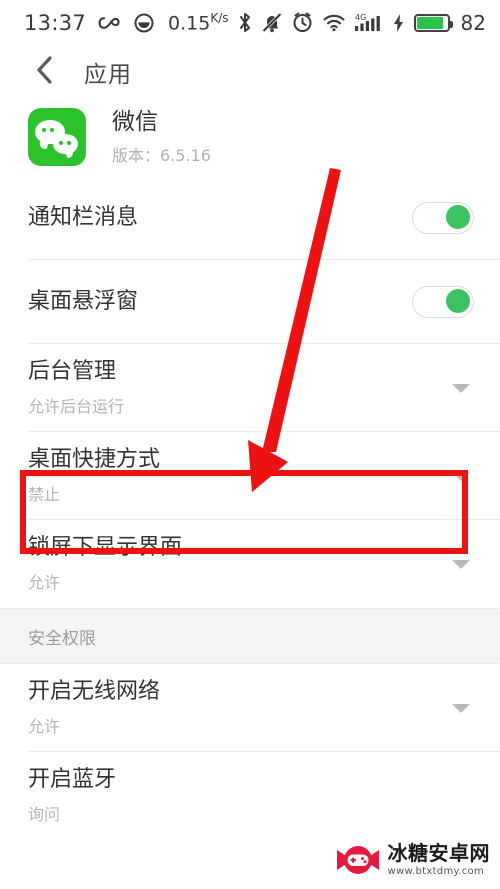 The image size is (500, 889). I want to click on row-text: 桌面悬浮窗, so click(220, 302).